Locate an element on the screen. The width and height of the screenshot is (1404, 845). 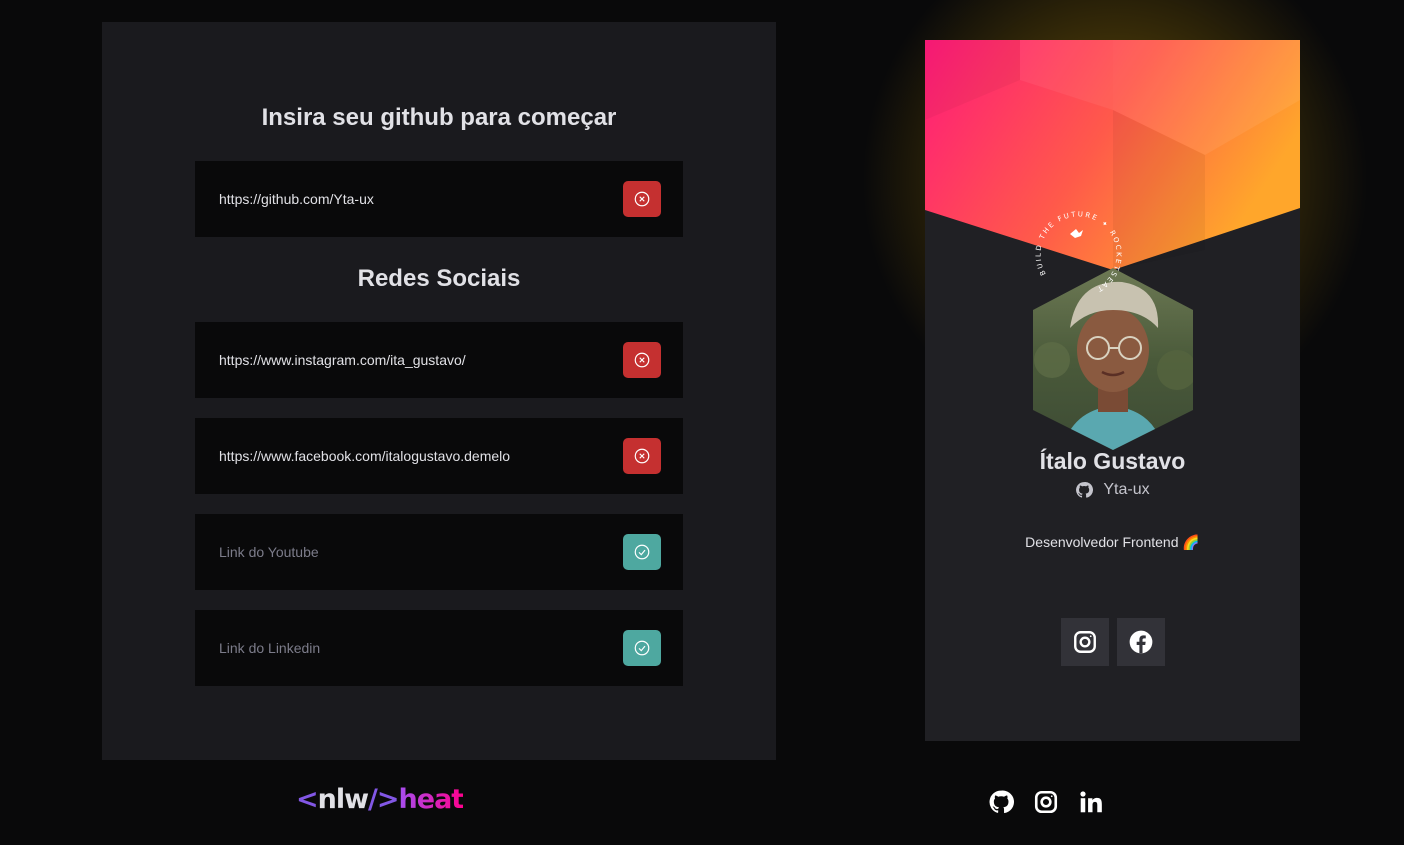
facebook-field is located at coordinates (439, 456).